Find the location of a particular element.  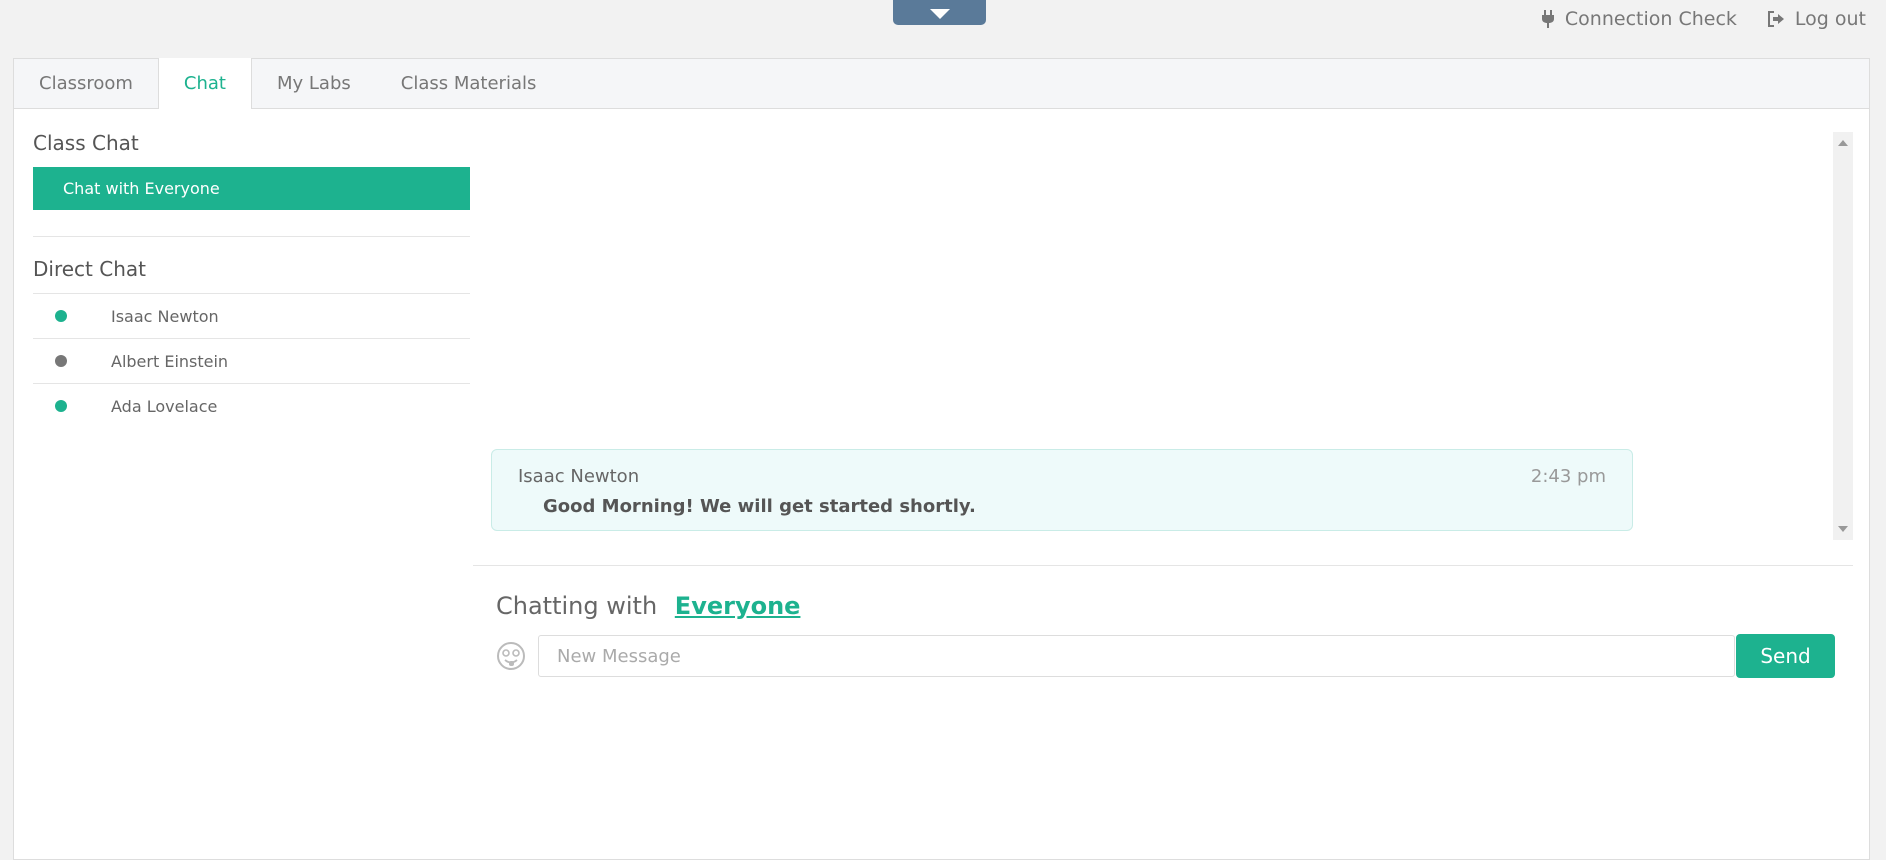

compose-bar: Send is located at coordinates (1163, 656).